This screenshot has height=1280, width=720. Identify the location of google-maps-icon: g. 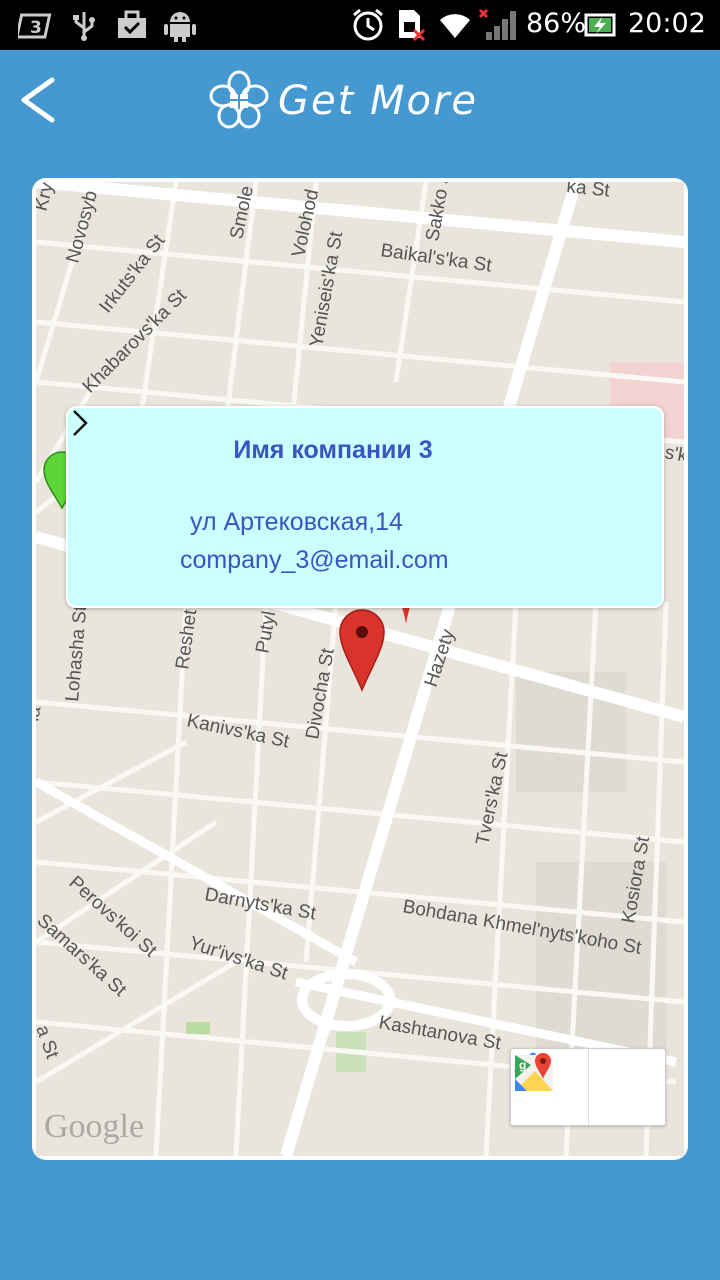
(534, 1072).